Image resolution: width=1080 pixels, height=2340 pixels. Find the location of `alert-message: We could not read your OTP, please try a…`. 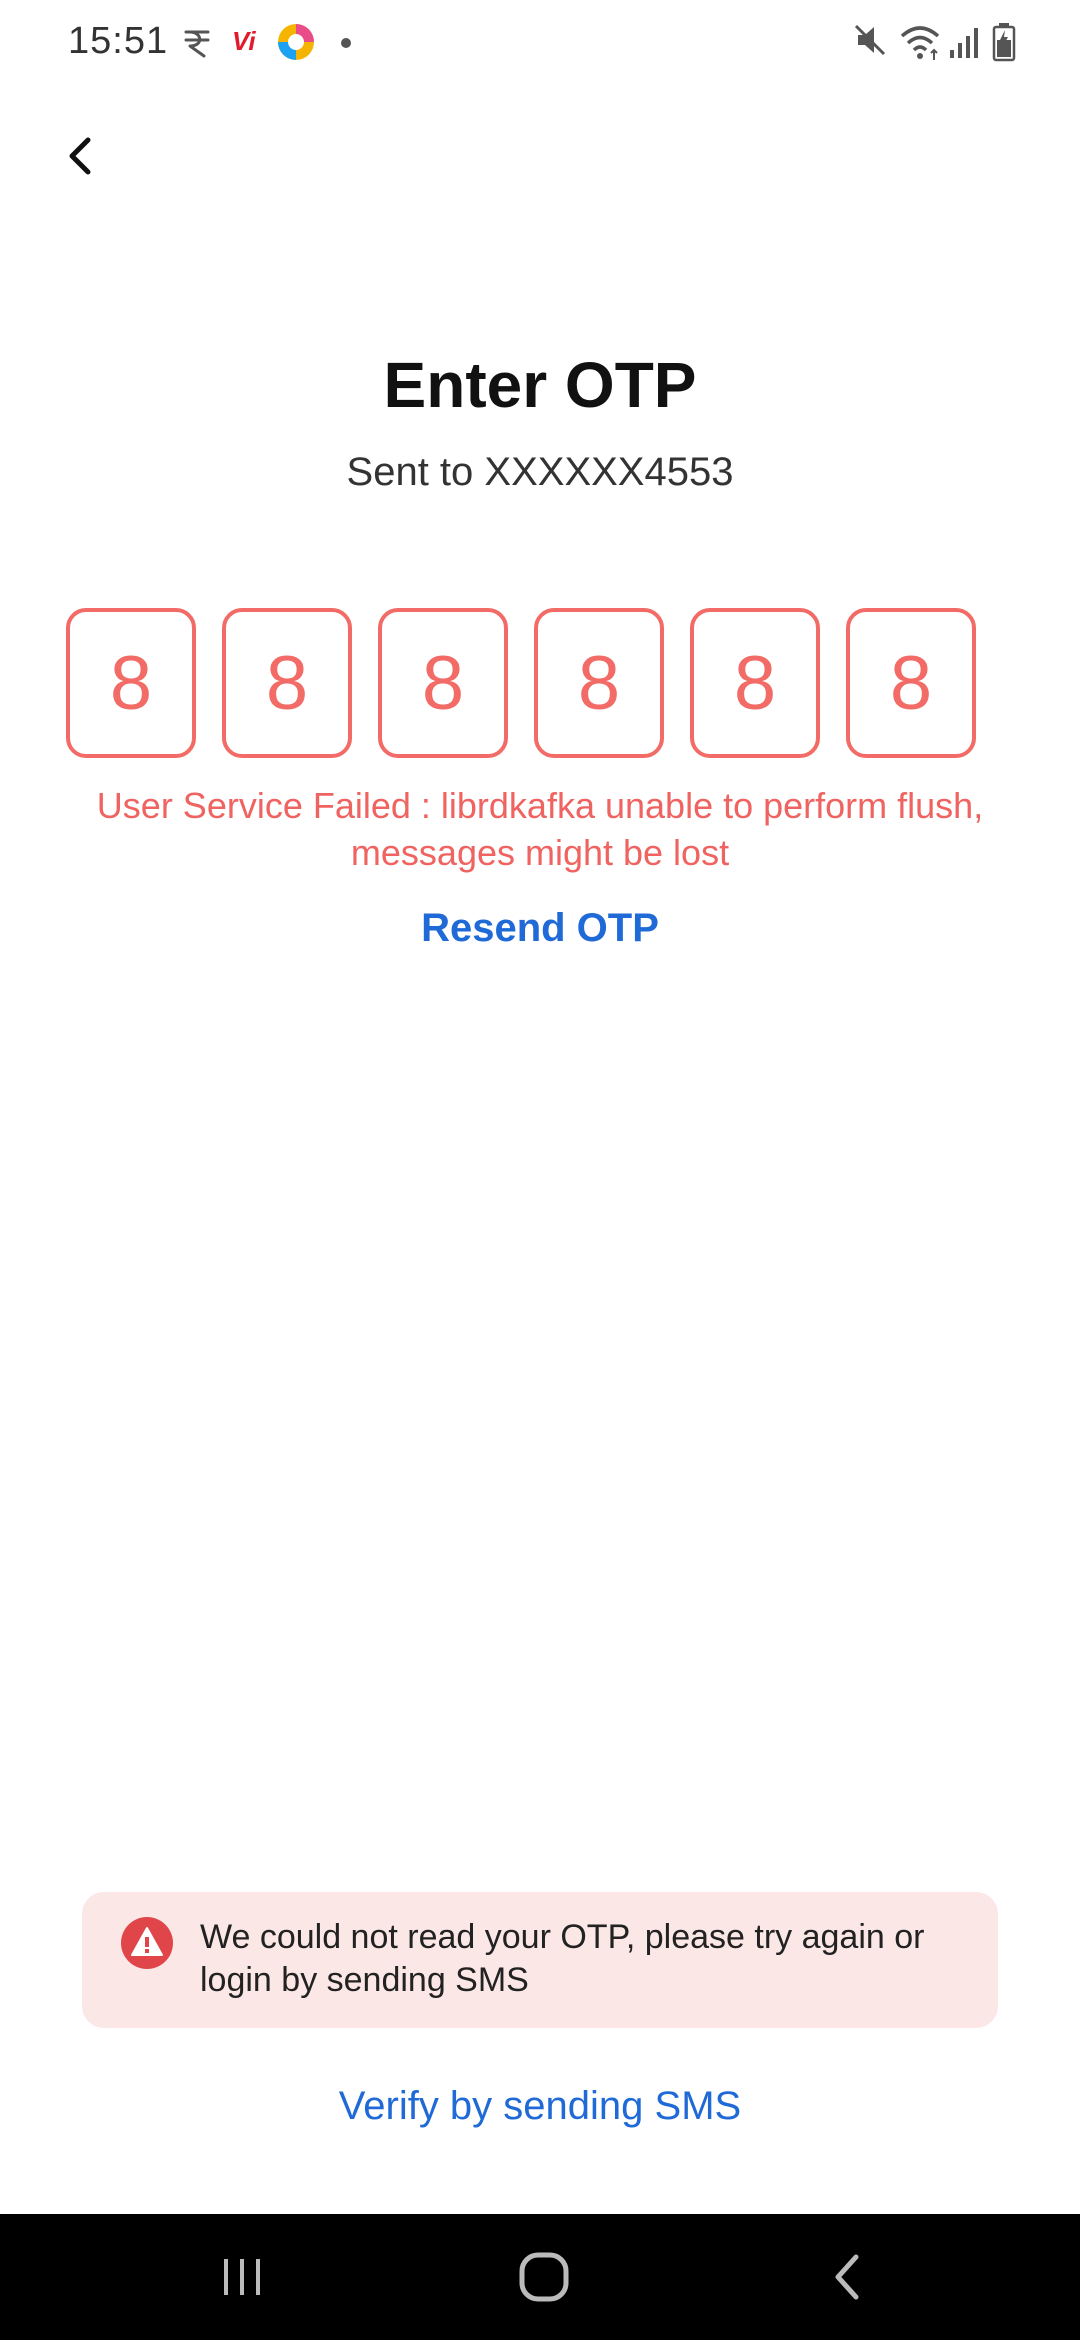

alert-message: We could not read your OTP, please try a… is located at coordinates (562, 1958).